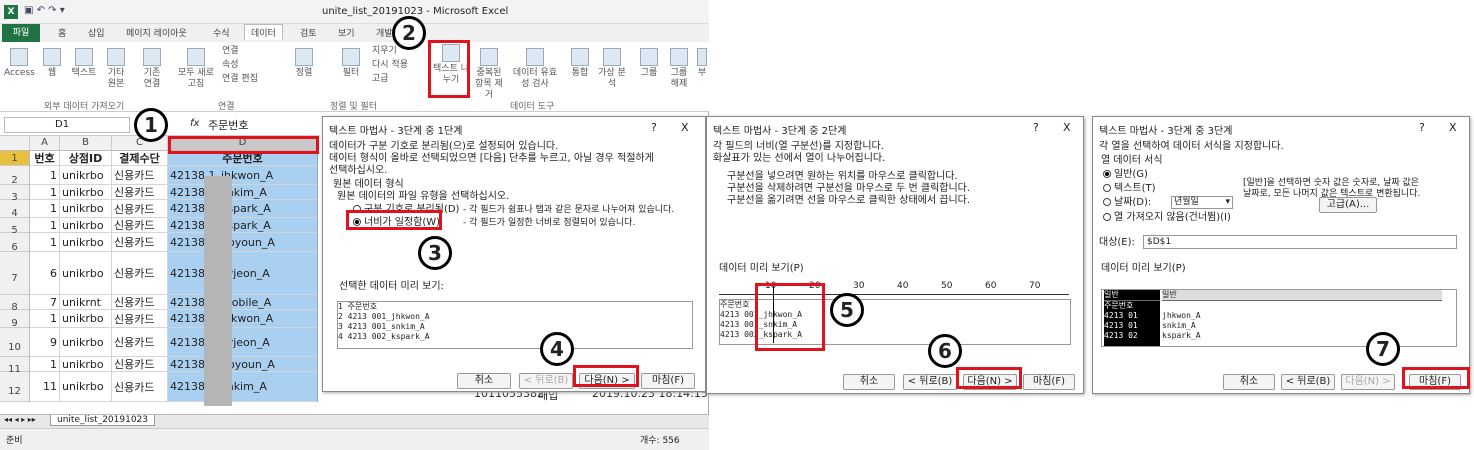 This screenshot has width=1474, height=450. I want to click on row-header: 6, so click(15, 243).